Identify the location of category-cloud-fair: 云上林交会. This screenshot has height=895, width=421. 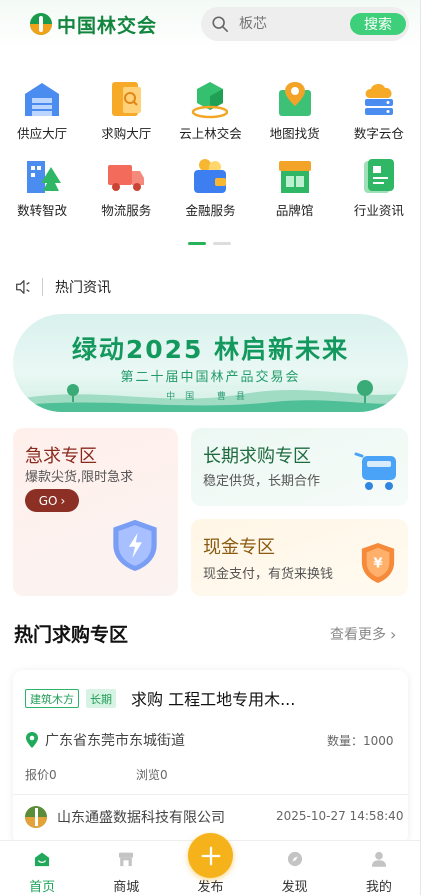
(210, 116).